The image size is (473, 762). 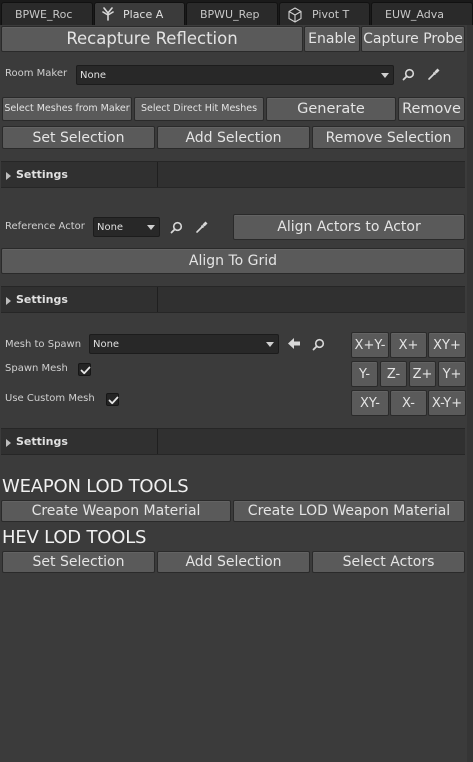 I want to click on spawn-mesh-label: Spawn Mesh, so click(x=36, y=368).